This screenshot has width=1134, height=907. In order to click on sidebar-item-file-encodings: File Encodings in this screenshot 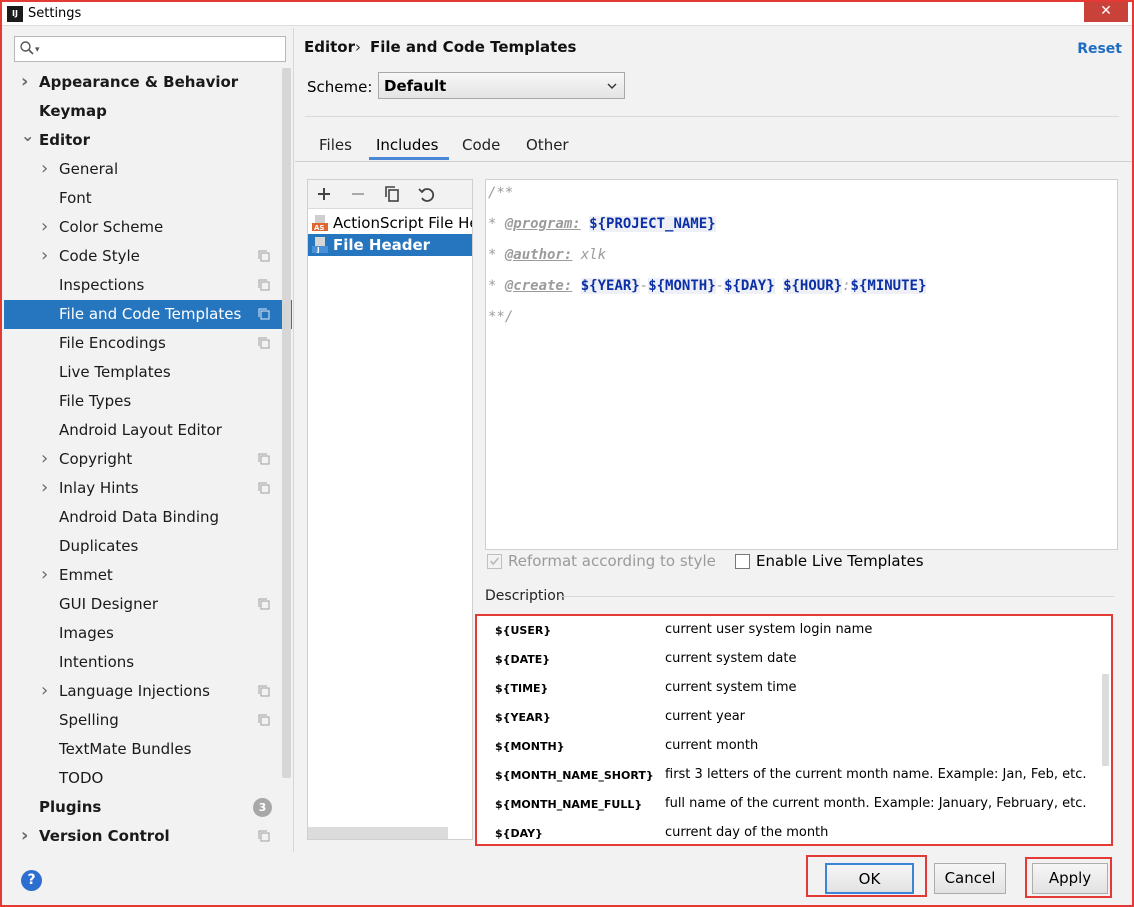, I will do `click(148, 343)`.